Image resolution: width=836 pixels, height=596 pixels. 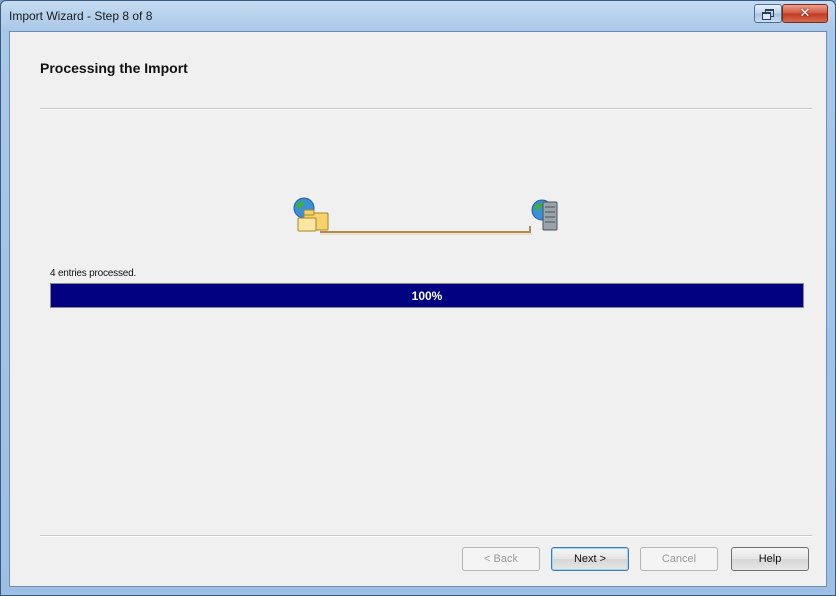 What do you see at coordinates (93, 273) in the screenshot?
I see `entries-processed-text: 4 entries processed.` at bounding box center [93, 273].